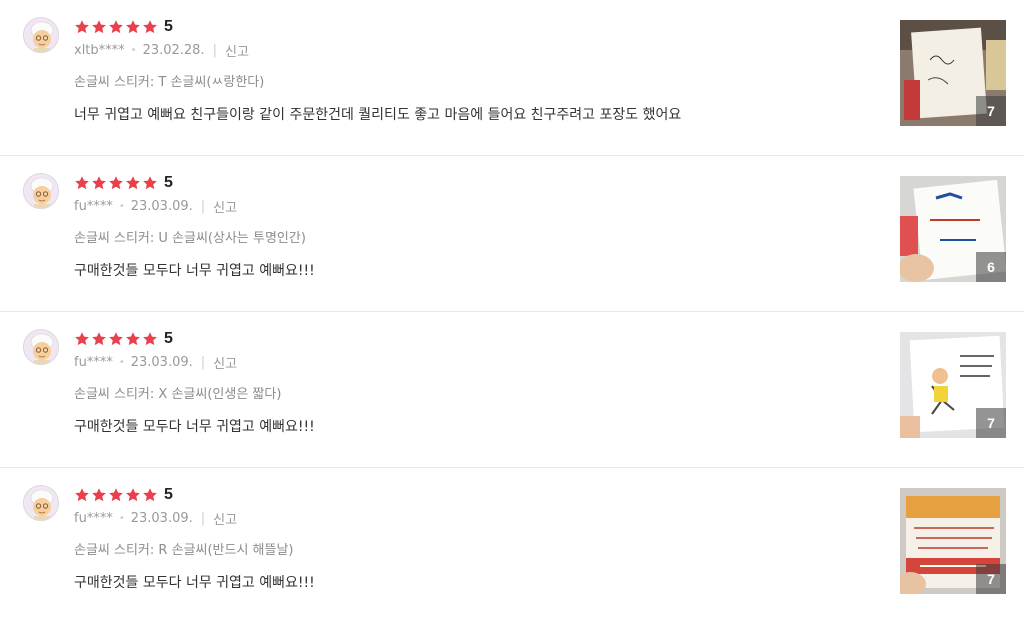 Image resolution: width=1024 pixels, height=624 pixels. What do you see at coordinates (991, 267) in the screenshot?
I see `photo-count-badge: 6` at bounding box center [991, 267].